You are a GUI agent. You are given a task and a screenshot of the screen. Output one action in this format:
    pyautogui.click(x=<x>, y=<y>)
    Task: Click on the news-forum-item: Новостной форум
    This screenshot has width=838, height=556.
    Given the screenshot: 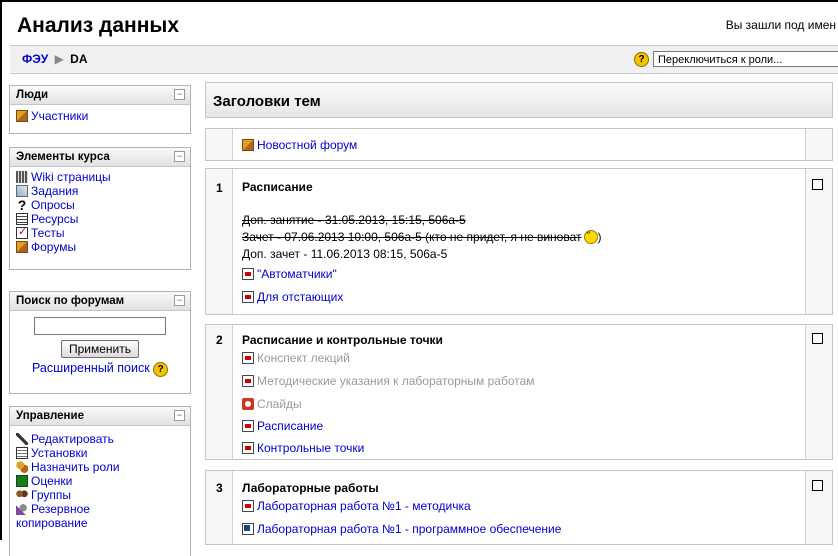 What is the action you would take?
    pyautogui.click(x=299, y=145)
    